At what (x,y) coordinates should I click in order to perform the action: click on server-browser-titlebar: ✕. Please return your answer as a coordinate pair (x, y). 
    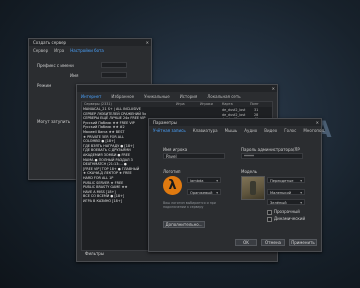
    Looking at the image, I should click on (177, 88).